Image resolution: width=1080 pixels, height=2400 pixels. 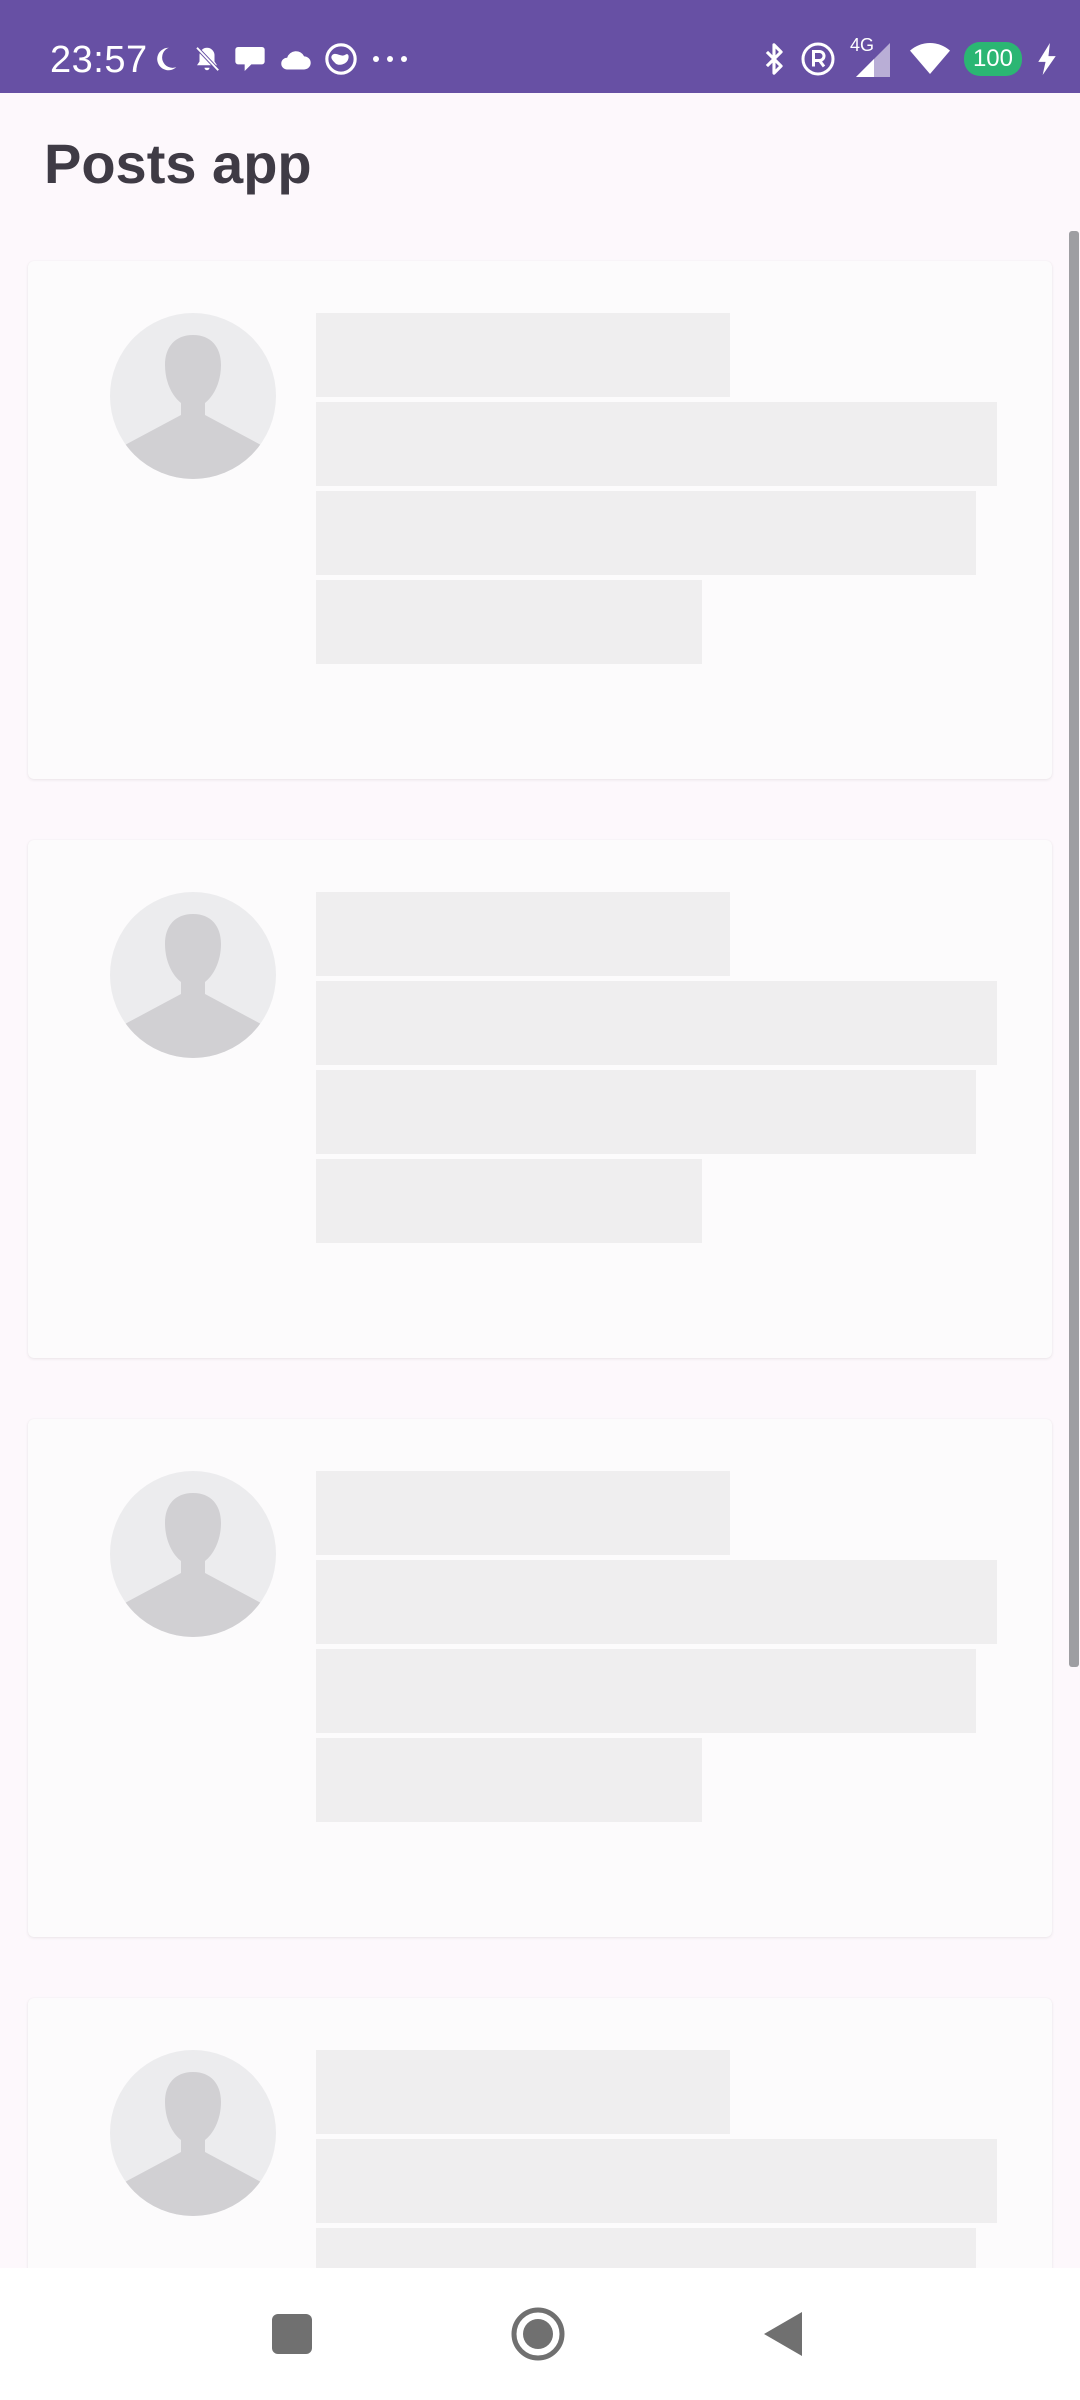 What do you see at coordinates (178, 163) in the screenshot?
I see `page-title: Posts app` at bounding box center [178, 163].